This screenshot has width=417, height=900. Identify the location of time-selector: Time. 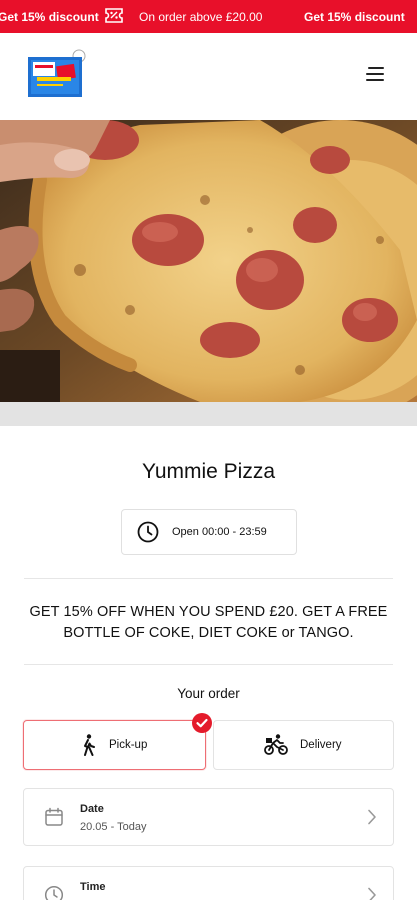
(208, 883).